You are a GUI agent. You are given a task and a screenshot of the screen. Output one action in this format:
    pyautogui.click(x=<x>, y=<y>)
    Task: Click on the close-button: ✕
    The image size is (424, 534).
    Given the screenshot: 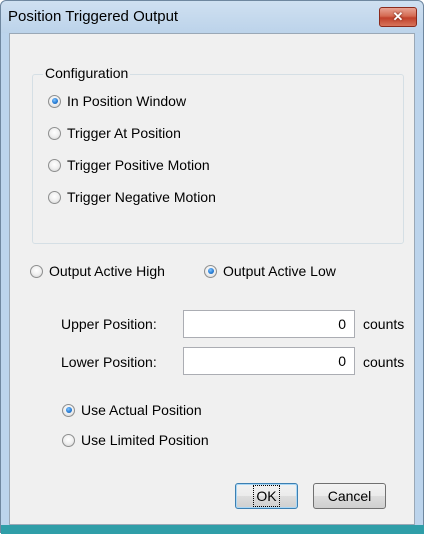 What is the action you would take?
    pyautogui.click(x=398, y=17)
    